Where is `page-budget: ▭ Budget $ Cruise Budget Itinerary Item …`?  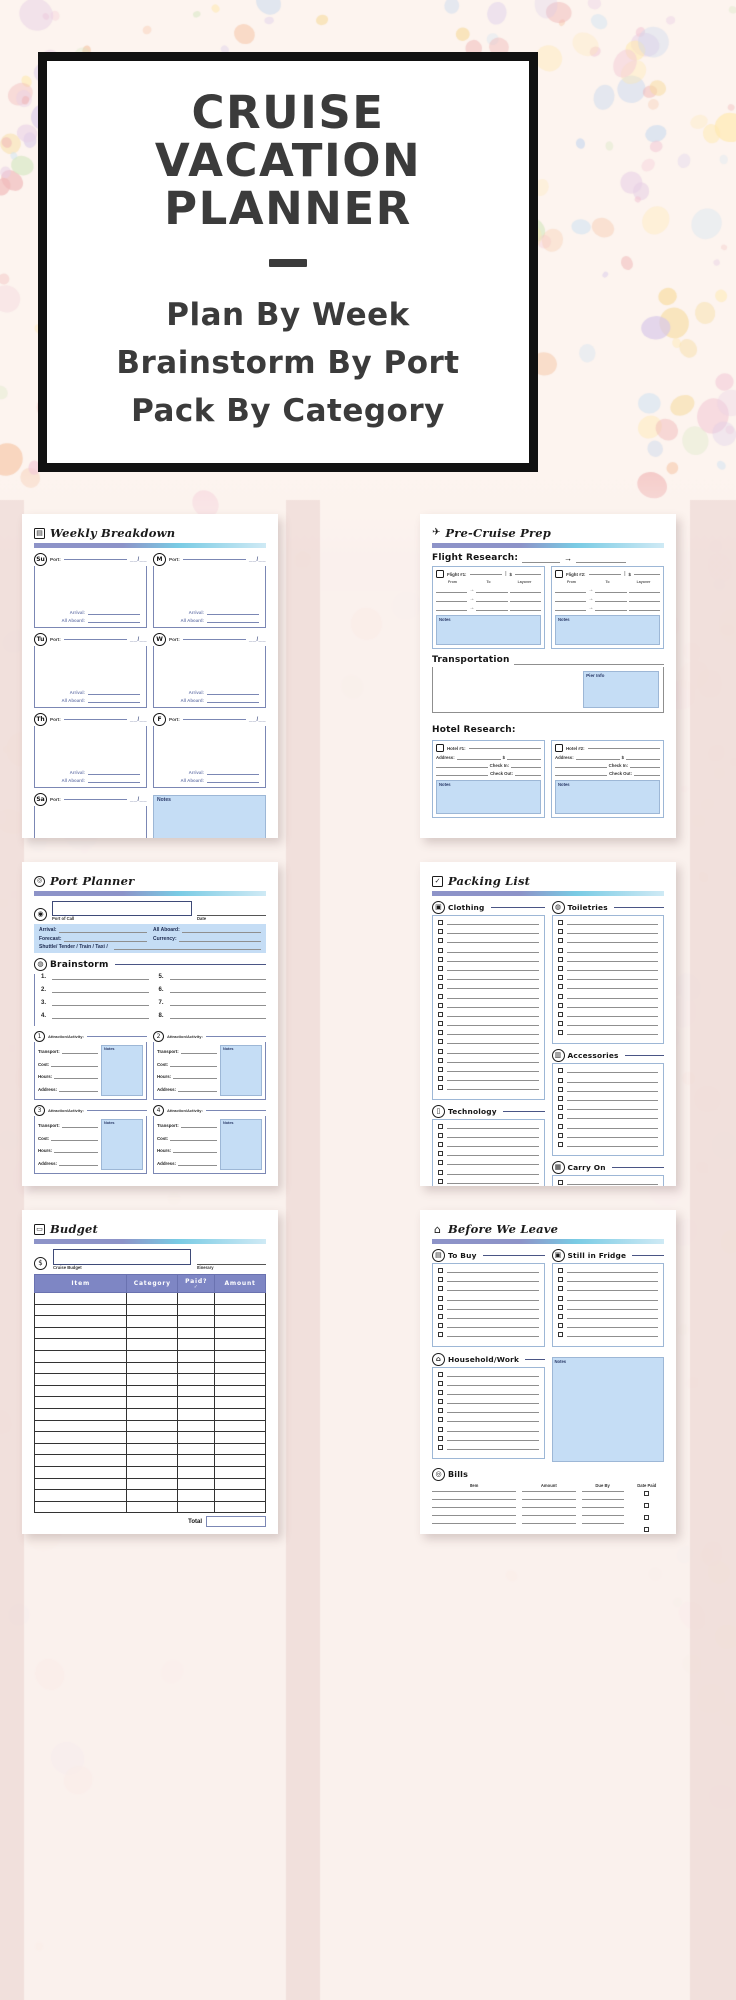 page-budget: ▭ Budget $ Cruise Budget Itinerary Item … is located at coordinates (150, 1372).